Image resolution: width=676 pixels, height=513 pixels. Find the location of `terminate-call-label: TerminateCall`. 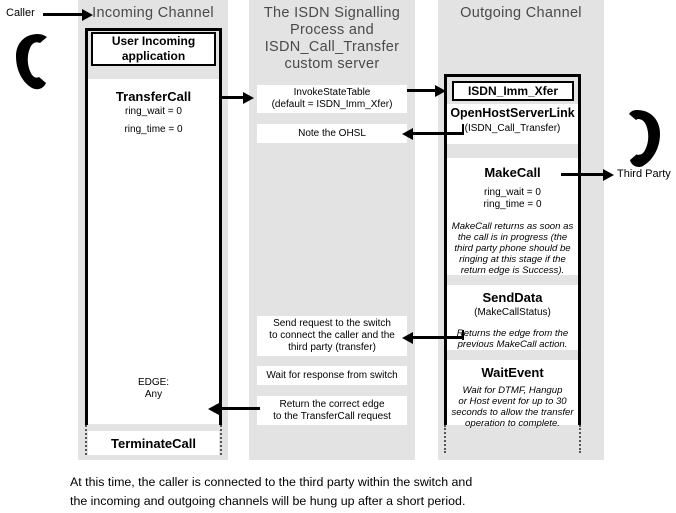

terminate-call-label: TerminateCall is located at coordinates (153, 443).